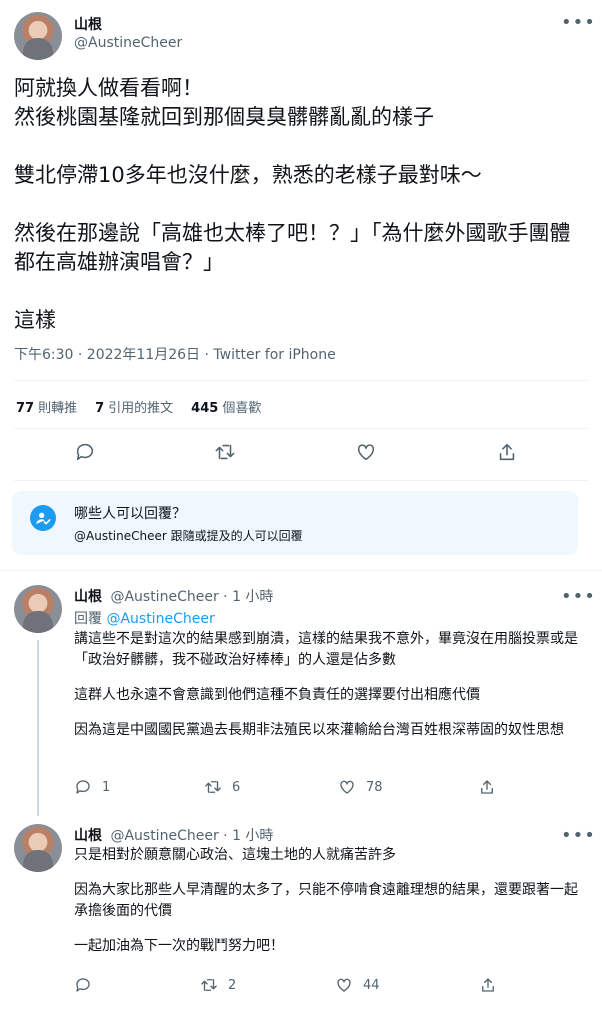  Describe the element at coordinates (106, 787) in the screenshot. I see `reply-count: 1` at that location.